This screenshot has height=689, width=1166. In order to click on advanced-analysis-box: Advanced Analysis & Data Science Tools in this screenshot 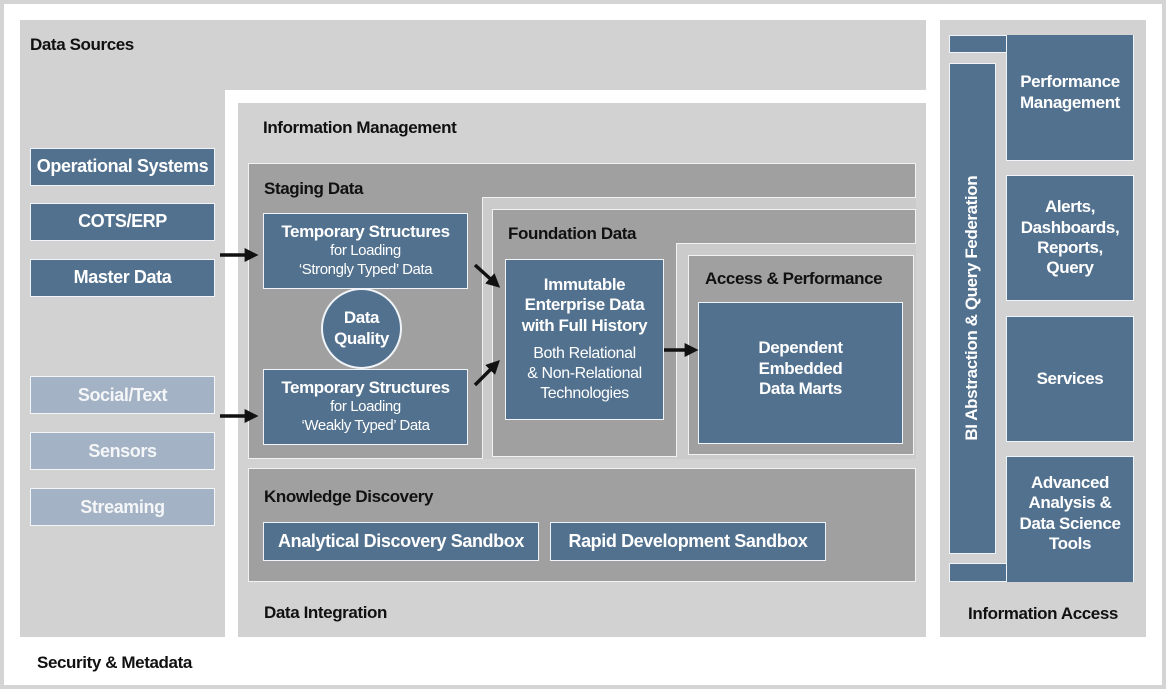, I will do `click(1070, 519)`.